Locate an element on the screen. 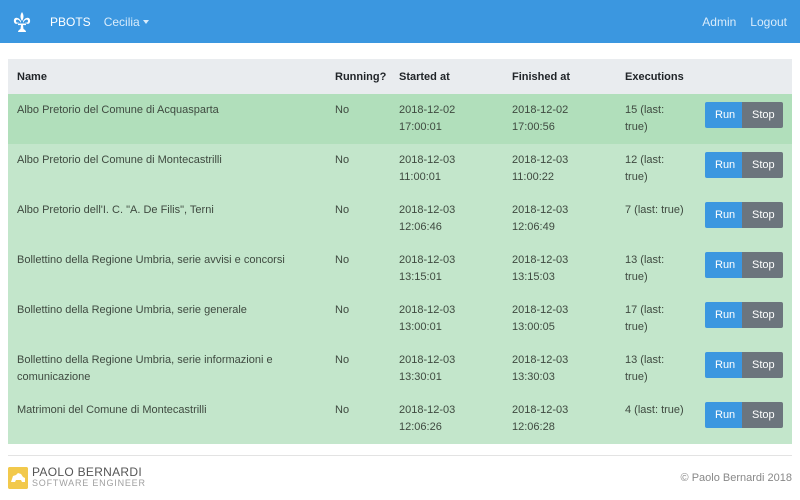 This screenshot has height=500, width=800. user-dropdown: Cecilia is located at coordinates (126, 22).